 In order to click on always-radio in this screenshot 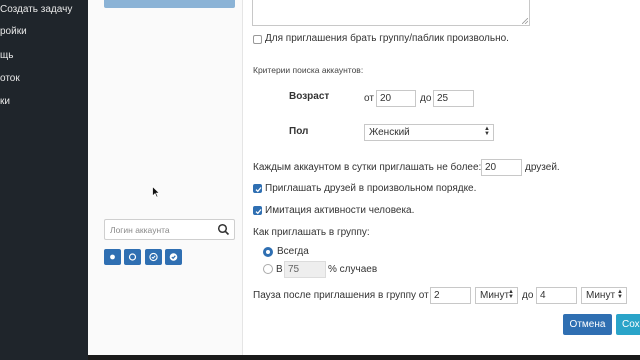, I will do `click(268, 252)`.